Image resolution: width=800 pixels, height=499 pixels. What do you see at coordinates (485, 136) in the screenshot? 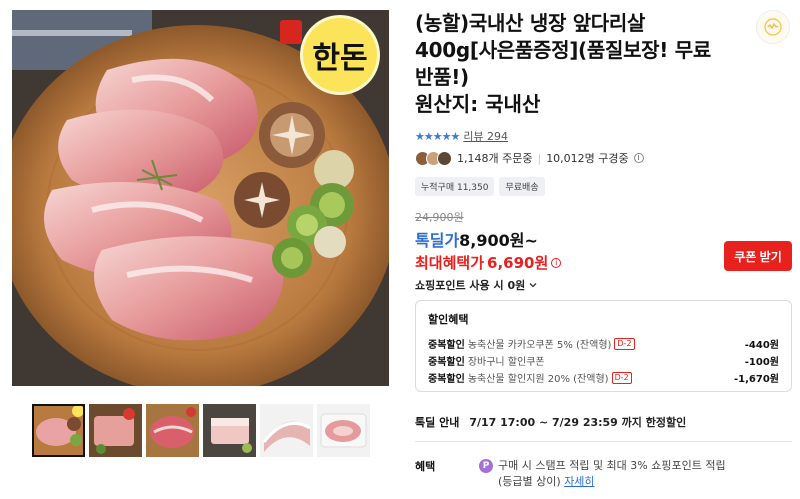
I see `review-link: 리뷰 294` at bounding box center [485, 136].